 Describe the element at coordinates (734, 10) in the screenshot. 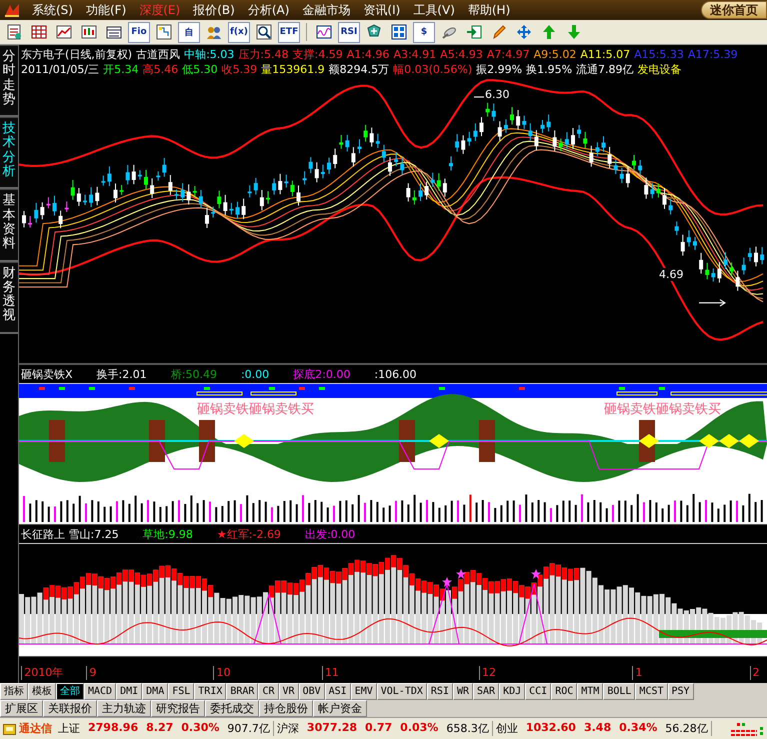

I see `mini-home-button: 迷你首页` at that location.